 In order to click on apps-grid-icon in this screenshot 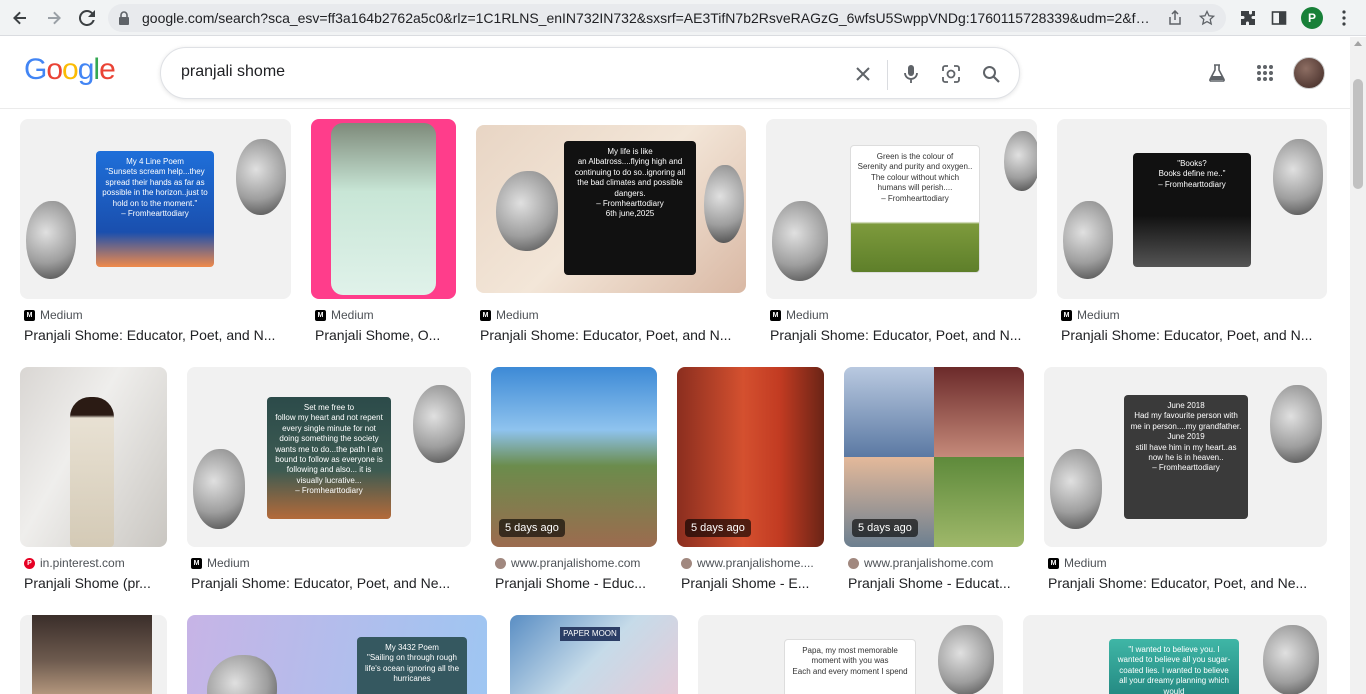, I will do `click(1265, 73)`.